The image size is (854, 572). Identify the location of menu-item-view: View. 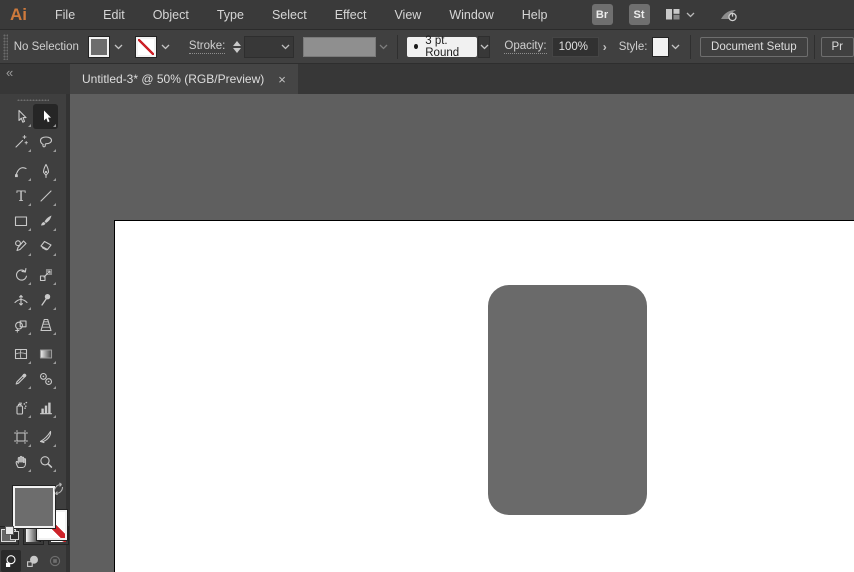
(407, 15).